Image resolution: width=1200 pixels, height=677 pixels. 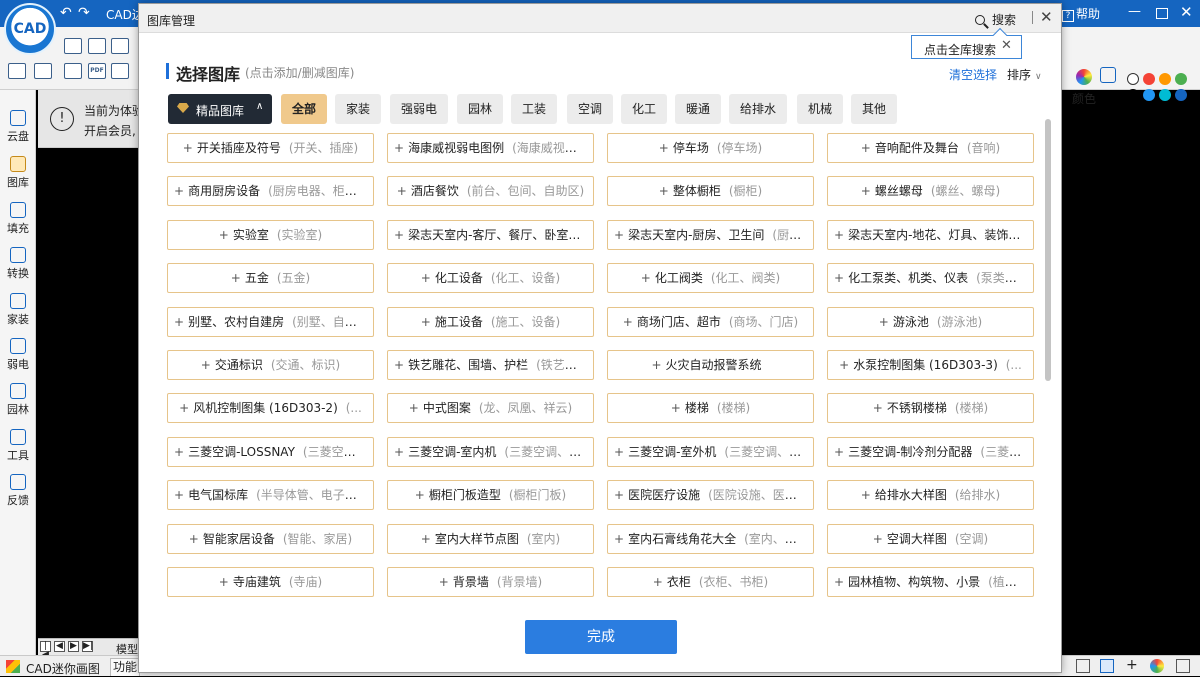 What do you see at coordinates (534, 109) in the screenshot?
I see `tab-category: 工装` at bounding box center [534, 109].